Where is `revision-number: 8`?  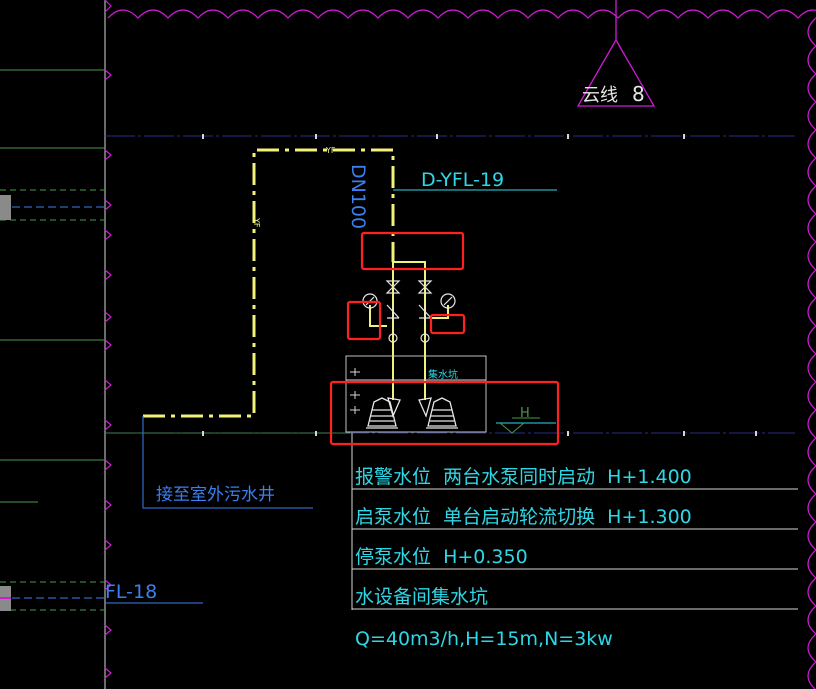 revision-number: 8 is located at coordinates (638, 94).